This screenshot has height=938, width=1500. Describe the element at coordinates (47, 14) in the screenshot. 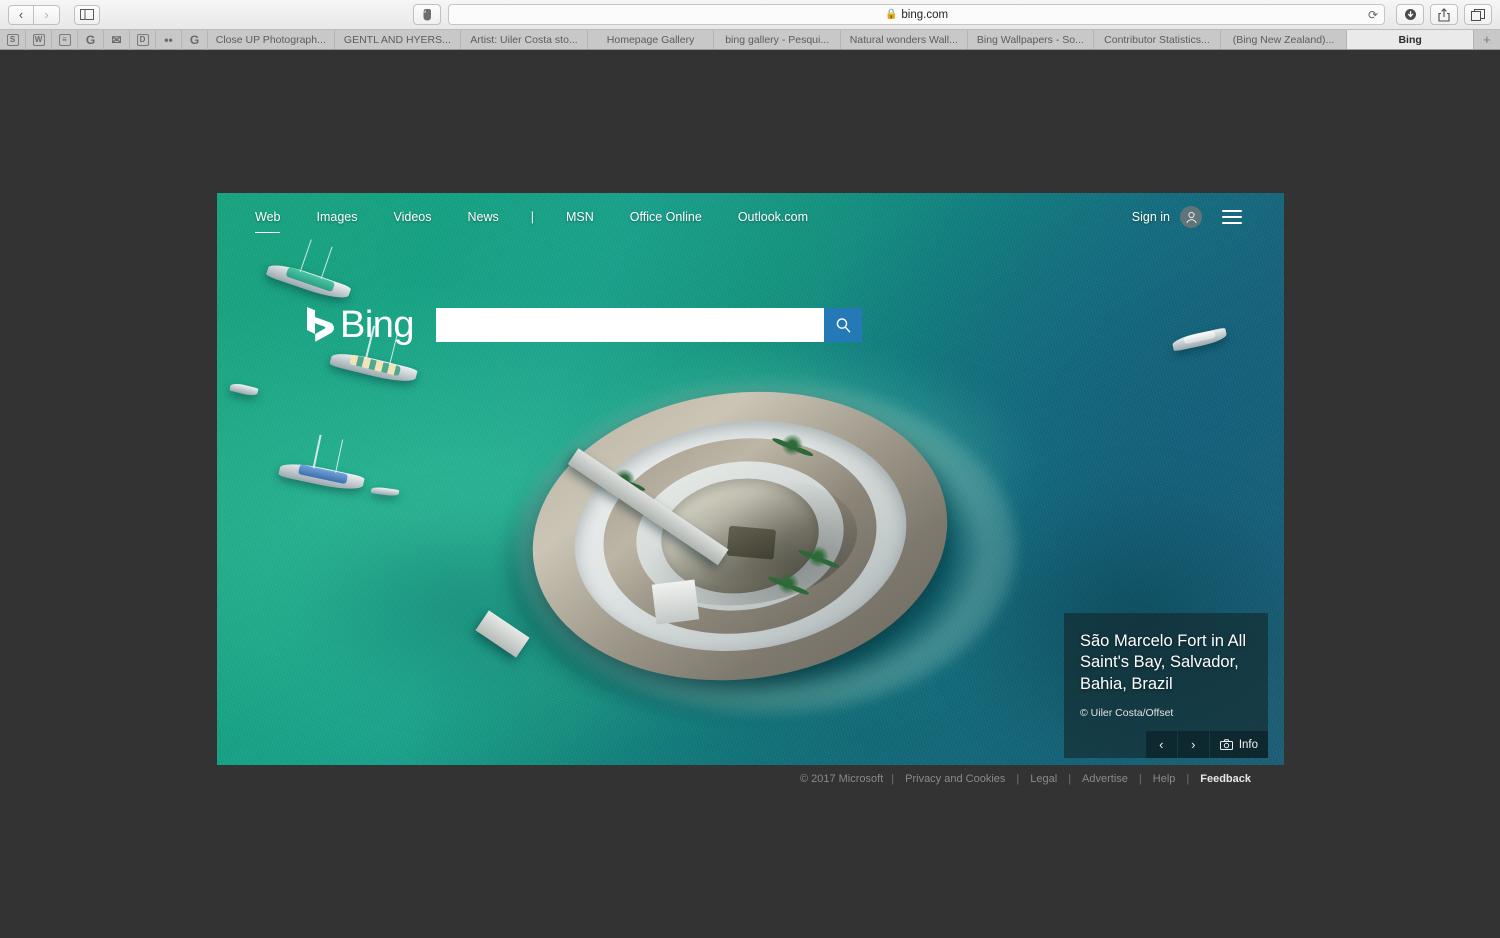

I see `forward-button: ›` at that location.